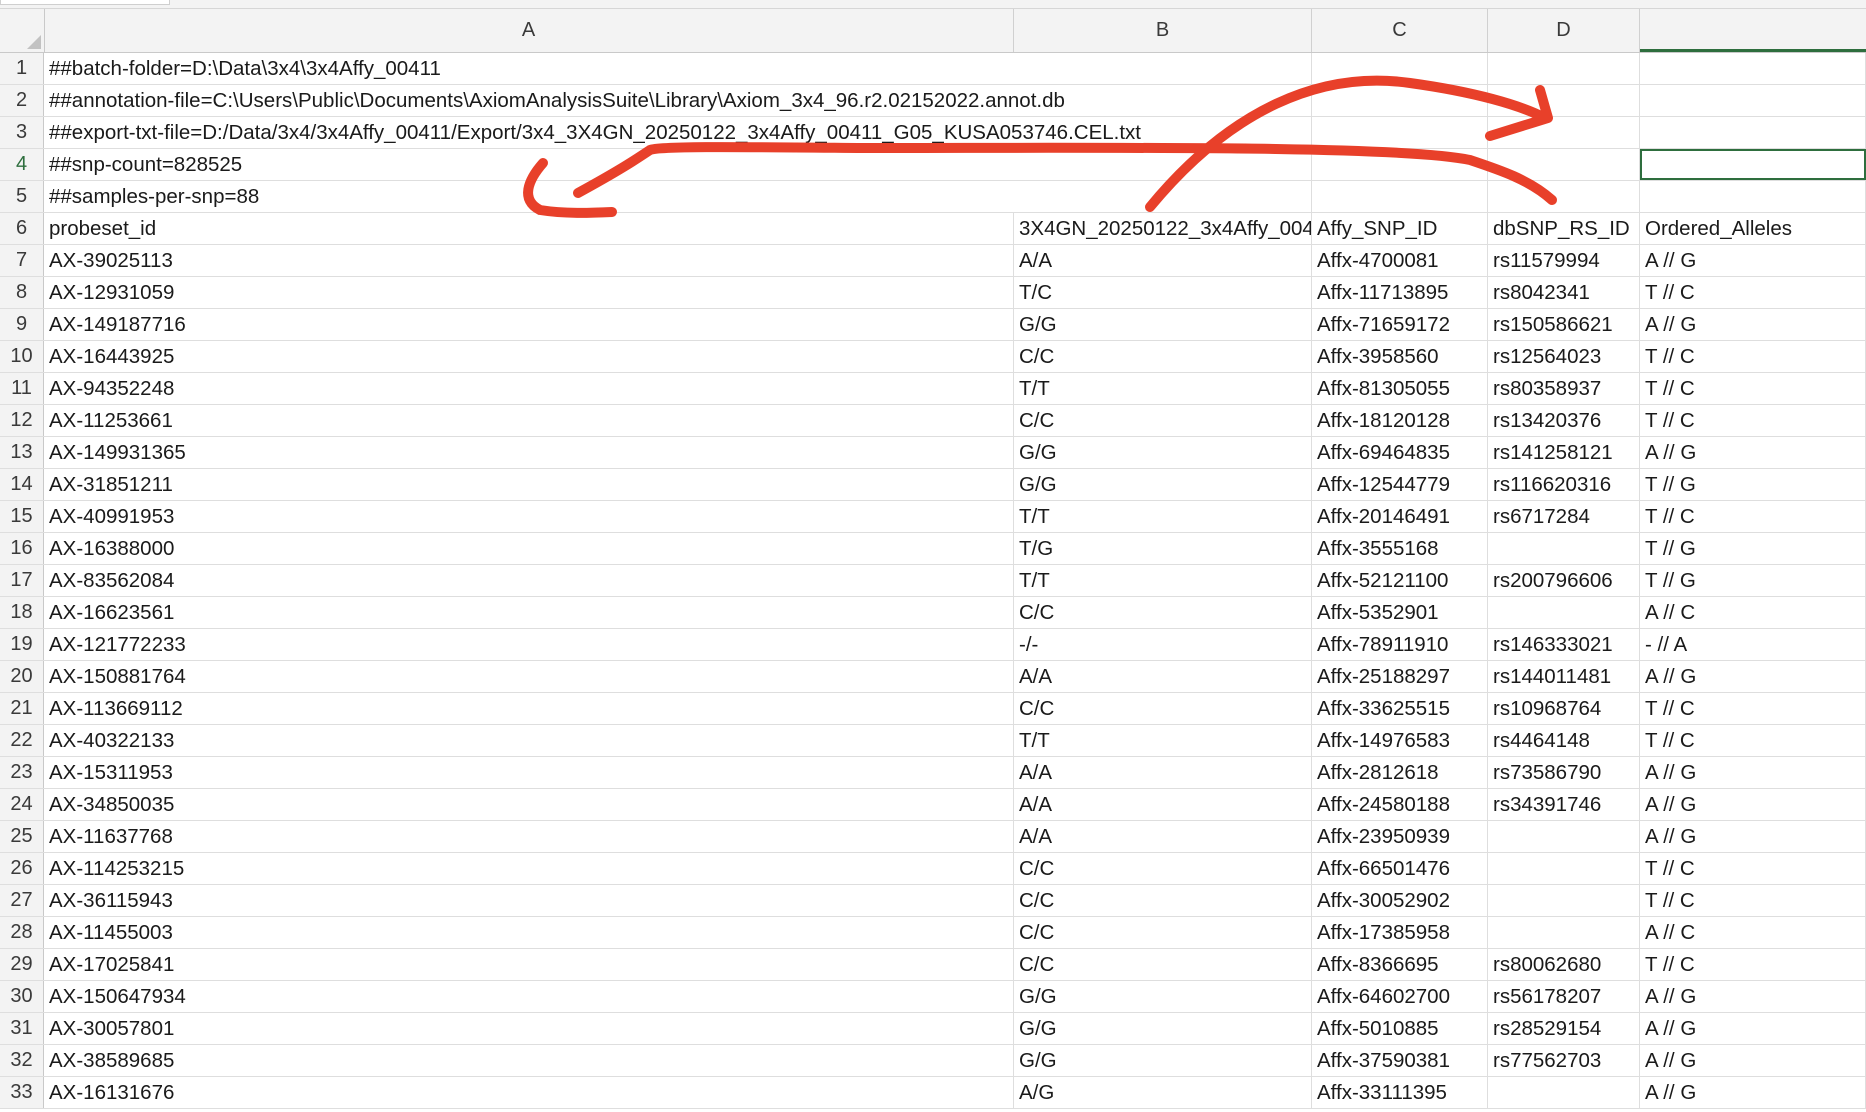 The width and height of the screenshot is (1866, 1112). Describe the element at coordinates (22, 932) in the screenshot. I see `row-number: 28` at that location.